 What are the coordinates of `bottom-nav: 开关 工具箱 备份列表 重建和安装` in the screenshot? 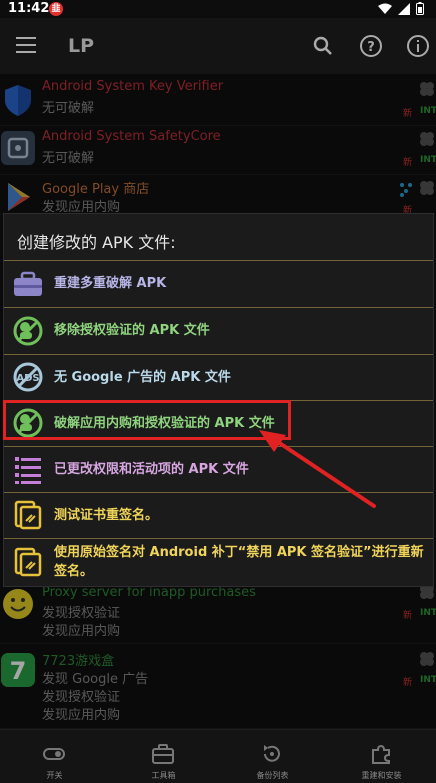 It's located at (218, 756).